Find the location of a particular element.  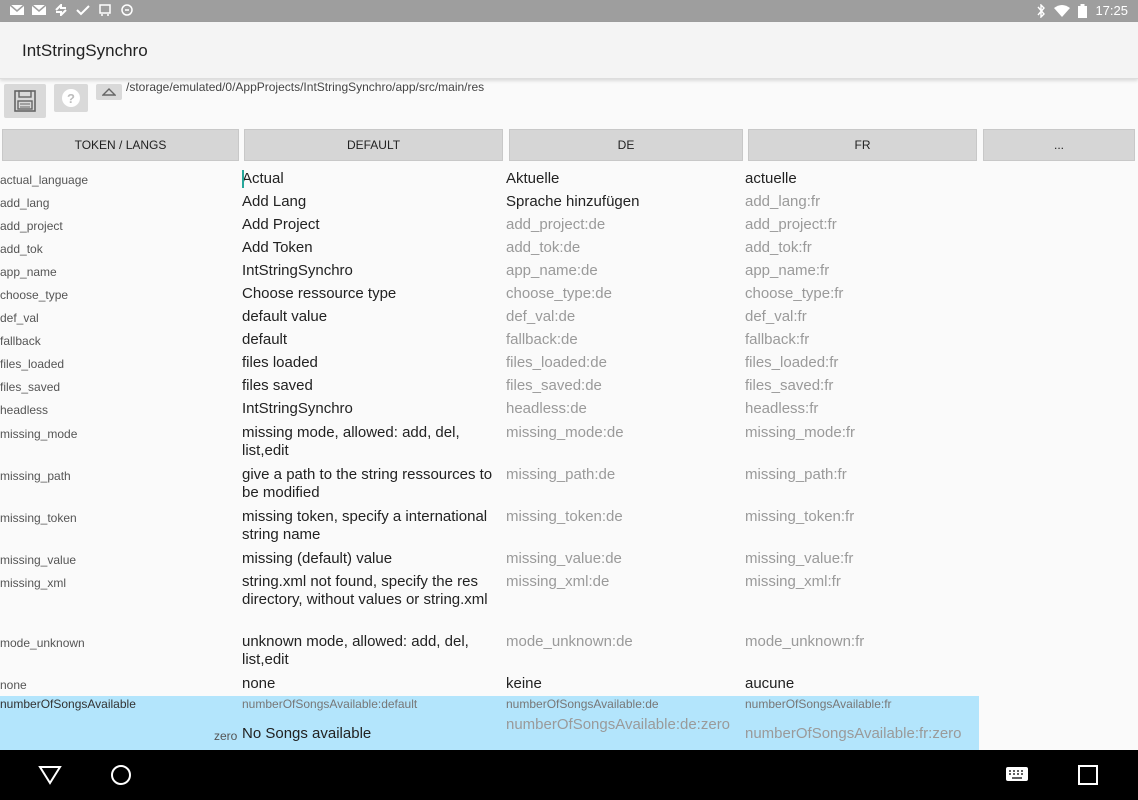

default-cell: Choose ressource type is located at coordinates (371, 294).